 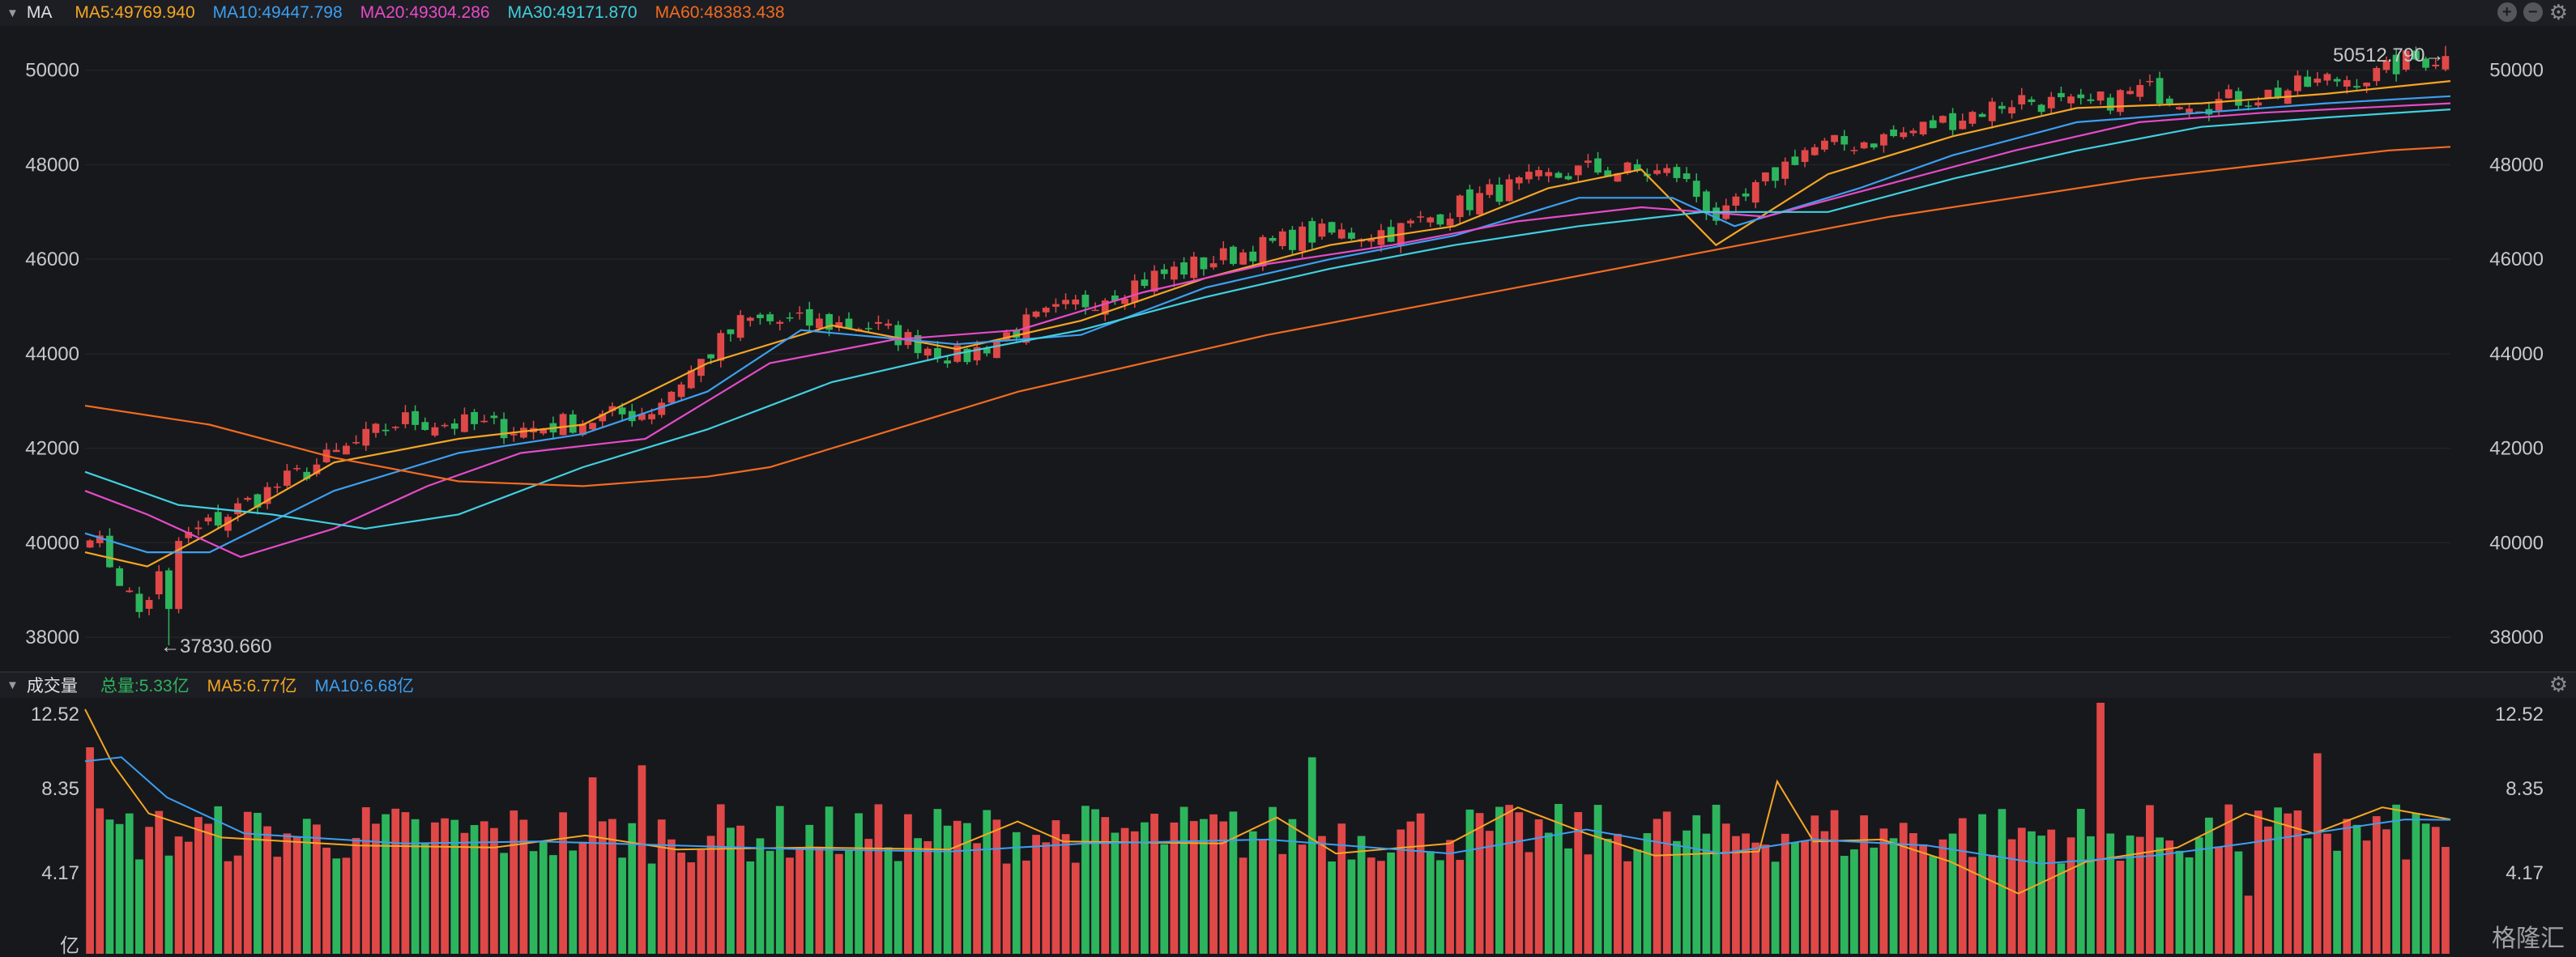 What do you see at coordinates (2517, 449) in the screenshot?
I see `y-tick-right: 42000` at bounding box center [2517, 449].